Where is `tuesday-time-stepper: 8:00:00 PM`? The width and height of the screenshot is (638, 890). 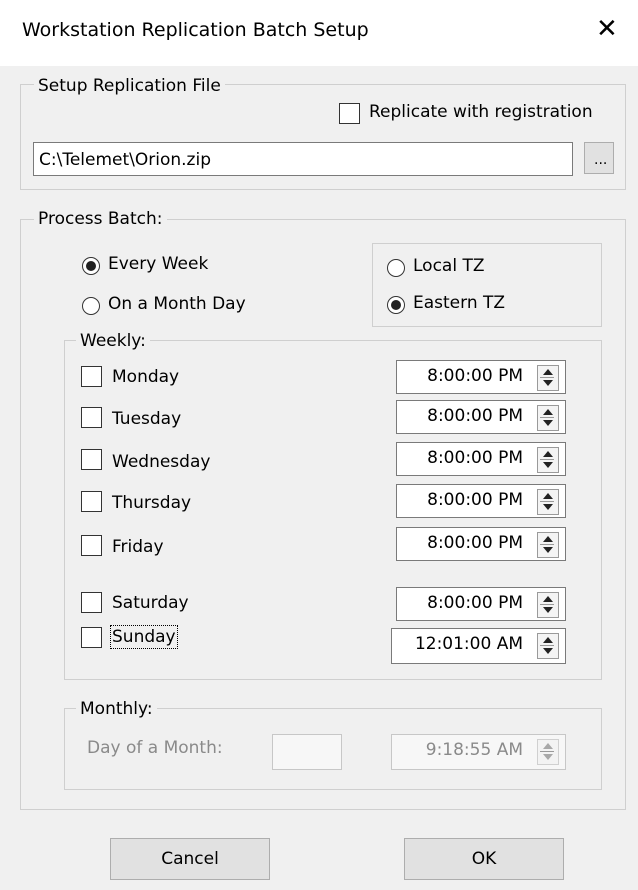
tuesday-time-stepper: 8:00:00 PM is located at coordinates (481, 417).